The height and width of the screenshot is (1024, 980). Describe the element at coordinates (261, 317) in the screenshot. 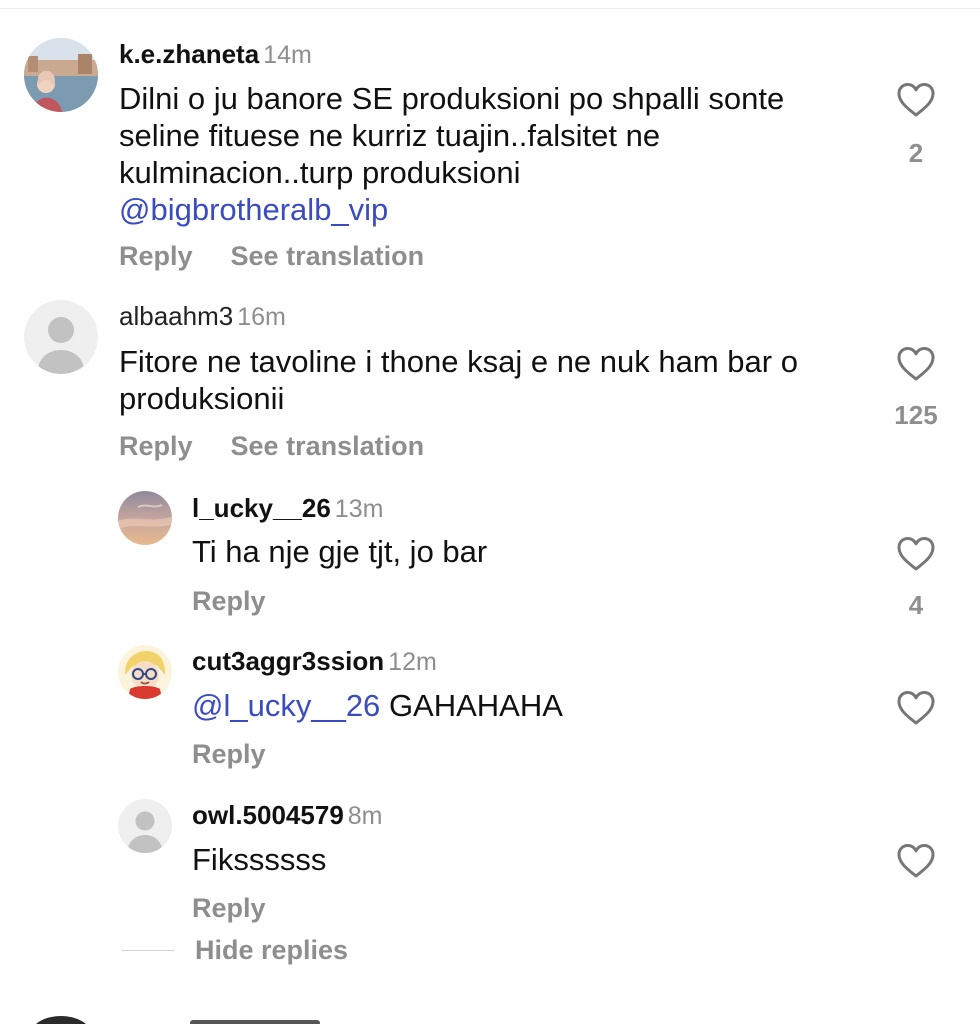

I see `timestamp: 16m` at that location.